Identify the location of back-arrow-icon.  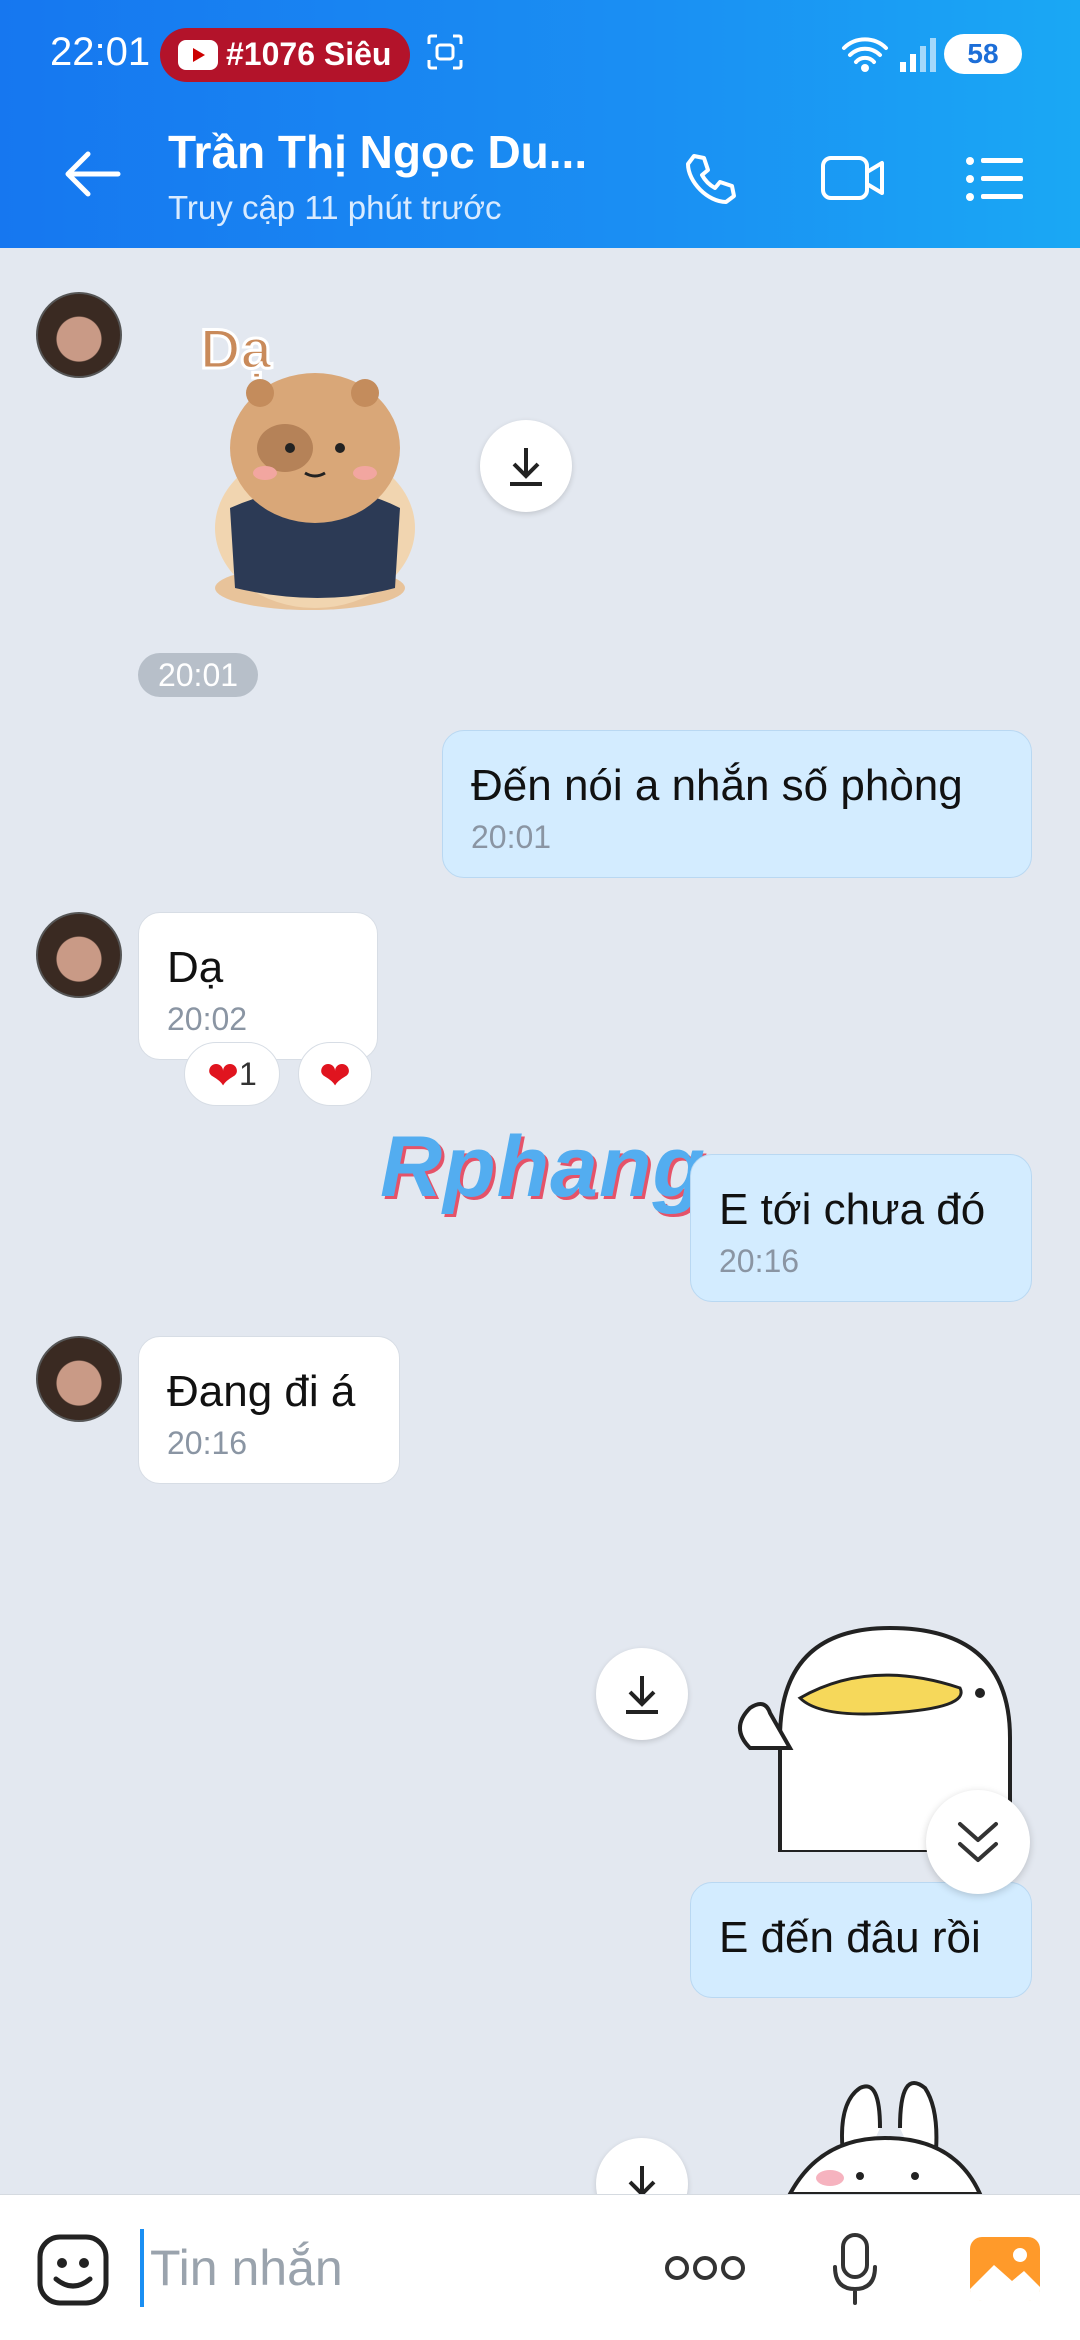
(92, 174).